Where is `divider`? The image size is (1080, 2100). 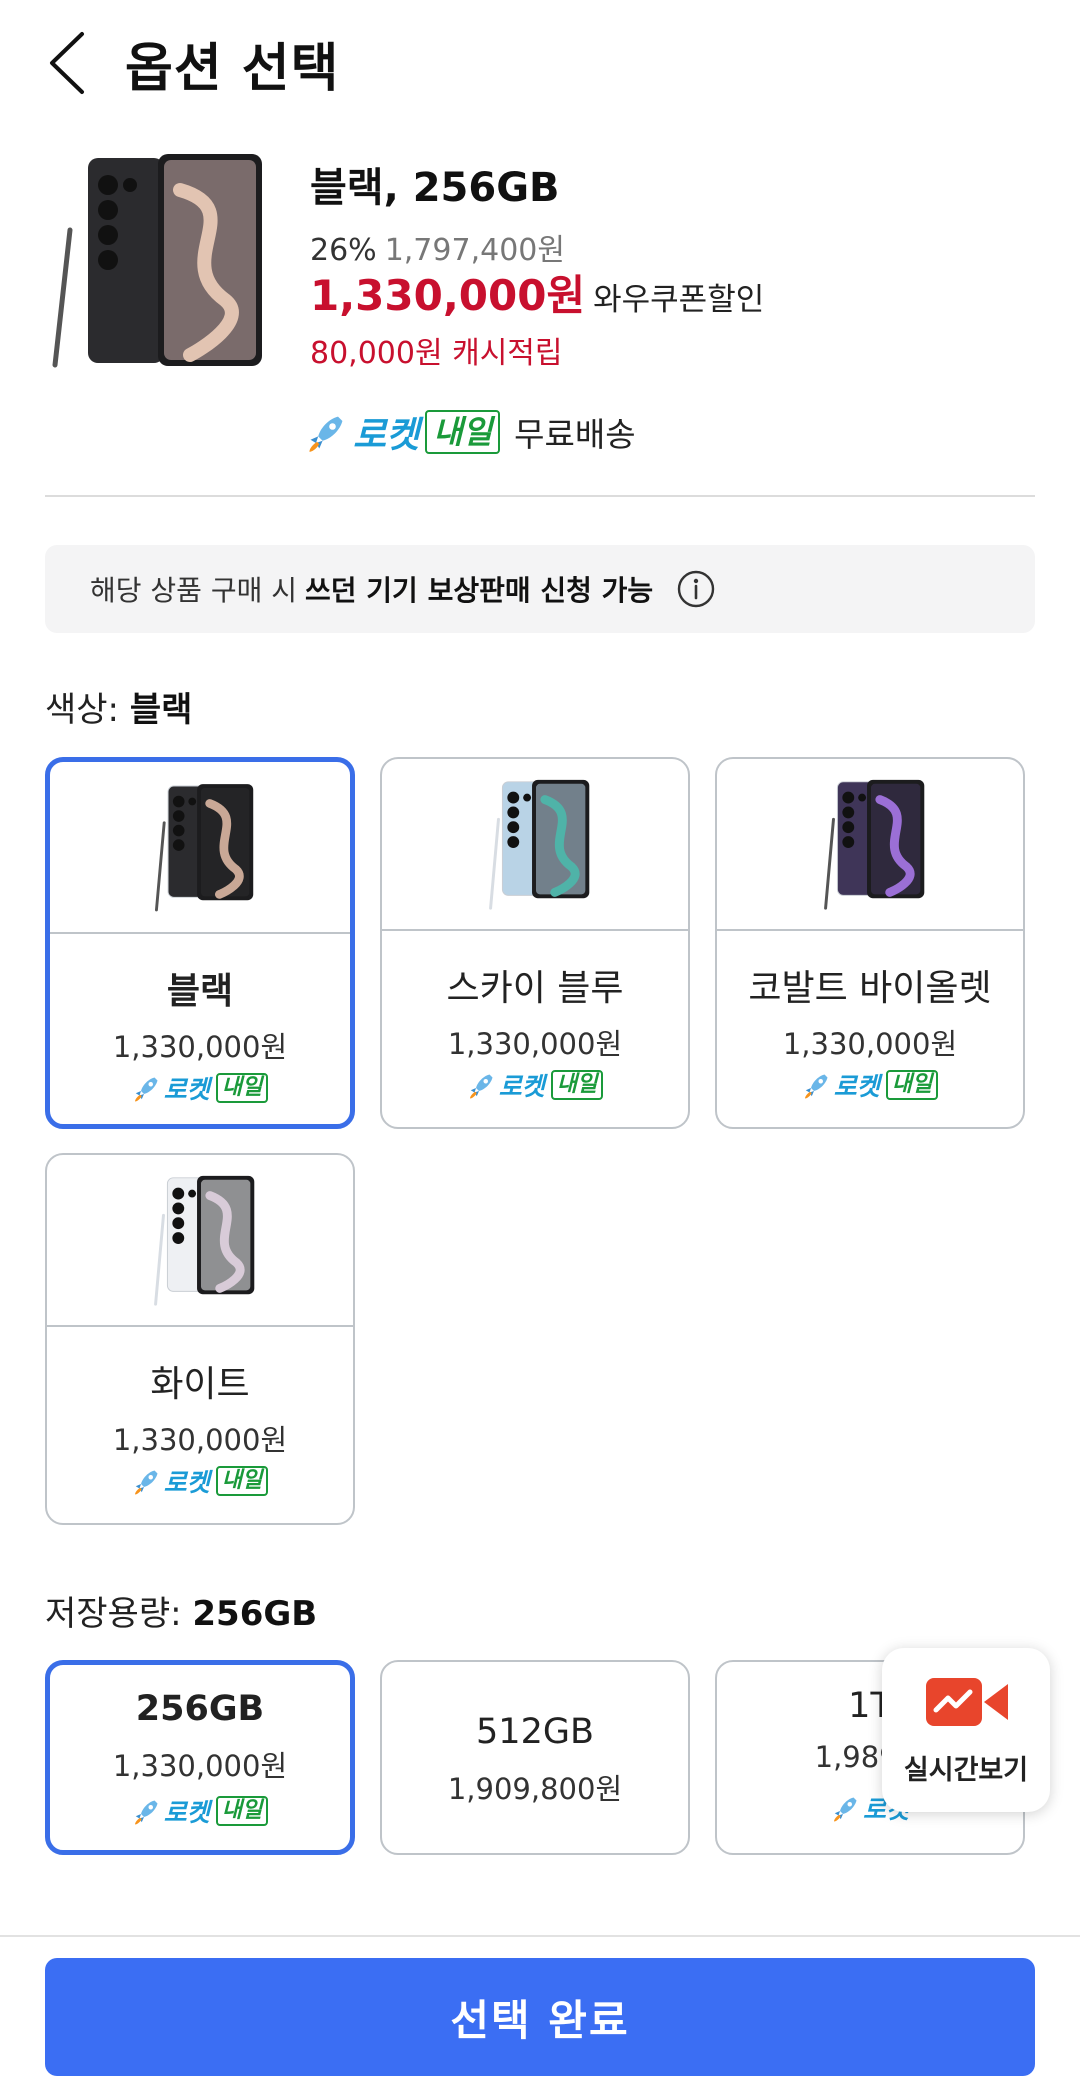 divider is located at coordinates (540, 496).